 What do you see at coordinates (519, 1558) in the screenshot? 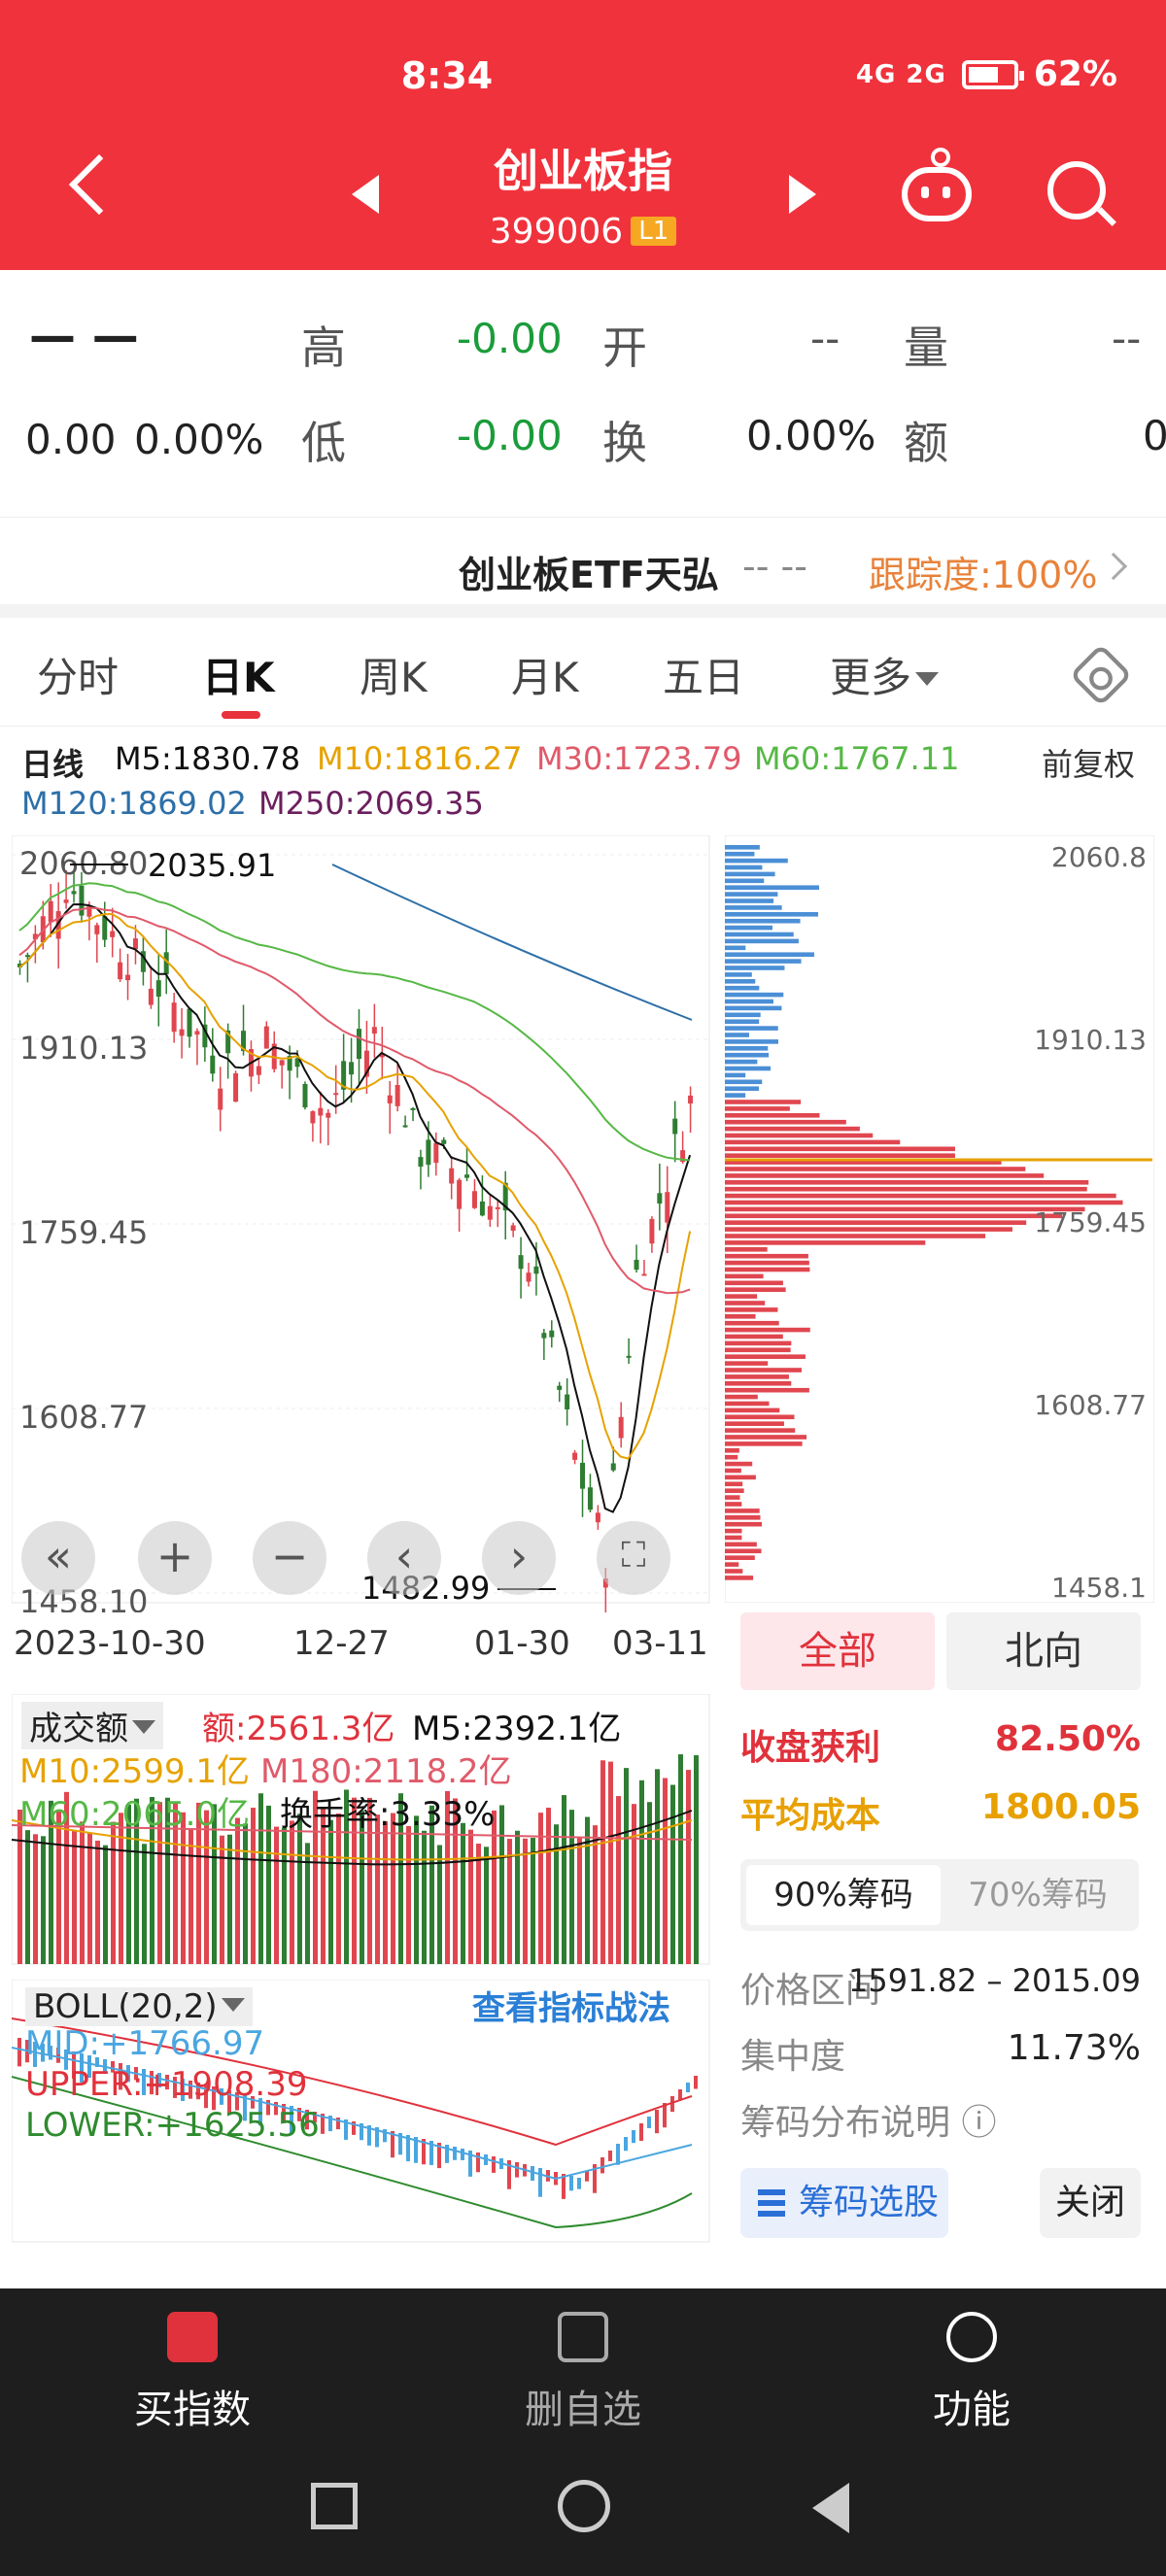
I see `pan-right-icon: ›` at bounding box center [519, 1558].